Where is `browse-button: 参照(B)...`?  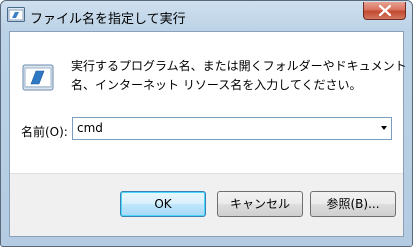
browse-button: 参照(B)... is located at coordinates (353, 204).